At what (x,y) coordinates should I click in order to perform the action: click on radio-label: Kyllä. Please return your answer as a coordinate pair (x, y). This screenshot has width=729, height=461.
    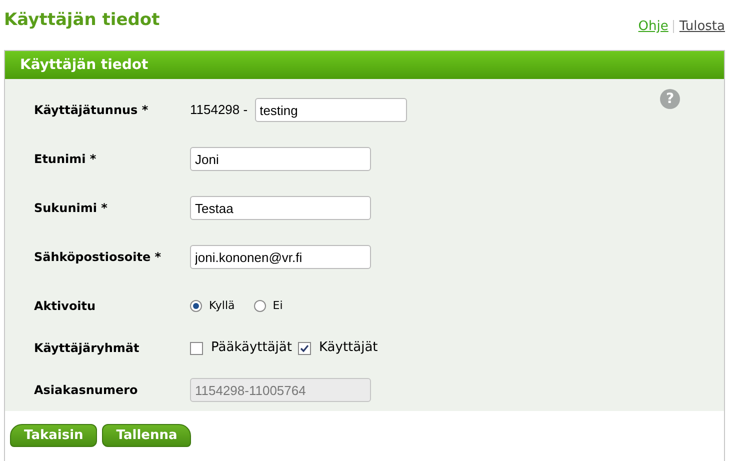
    Looking at the image, I should click on (222, 306).